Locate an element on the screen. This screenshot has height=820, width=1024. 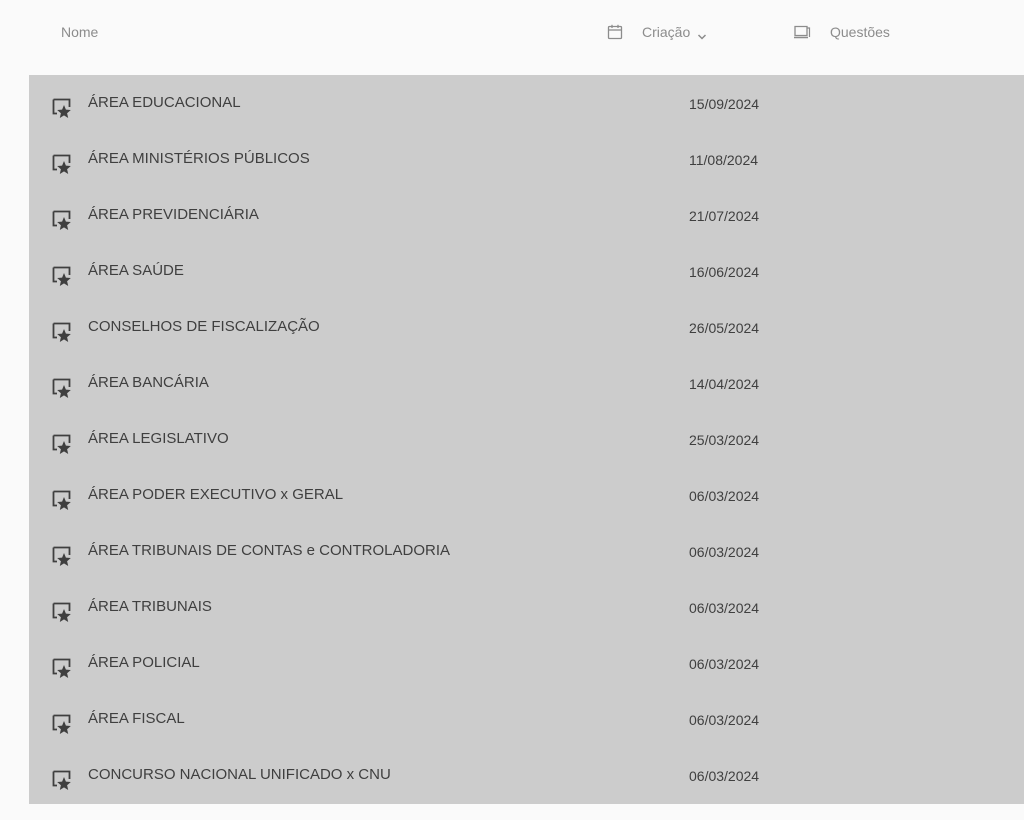
folder-row: ÁREA PODER EXECUTIVO x GERAL 06/03/2024 is located at coordinates (526, 495).